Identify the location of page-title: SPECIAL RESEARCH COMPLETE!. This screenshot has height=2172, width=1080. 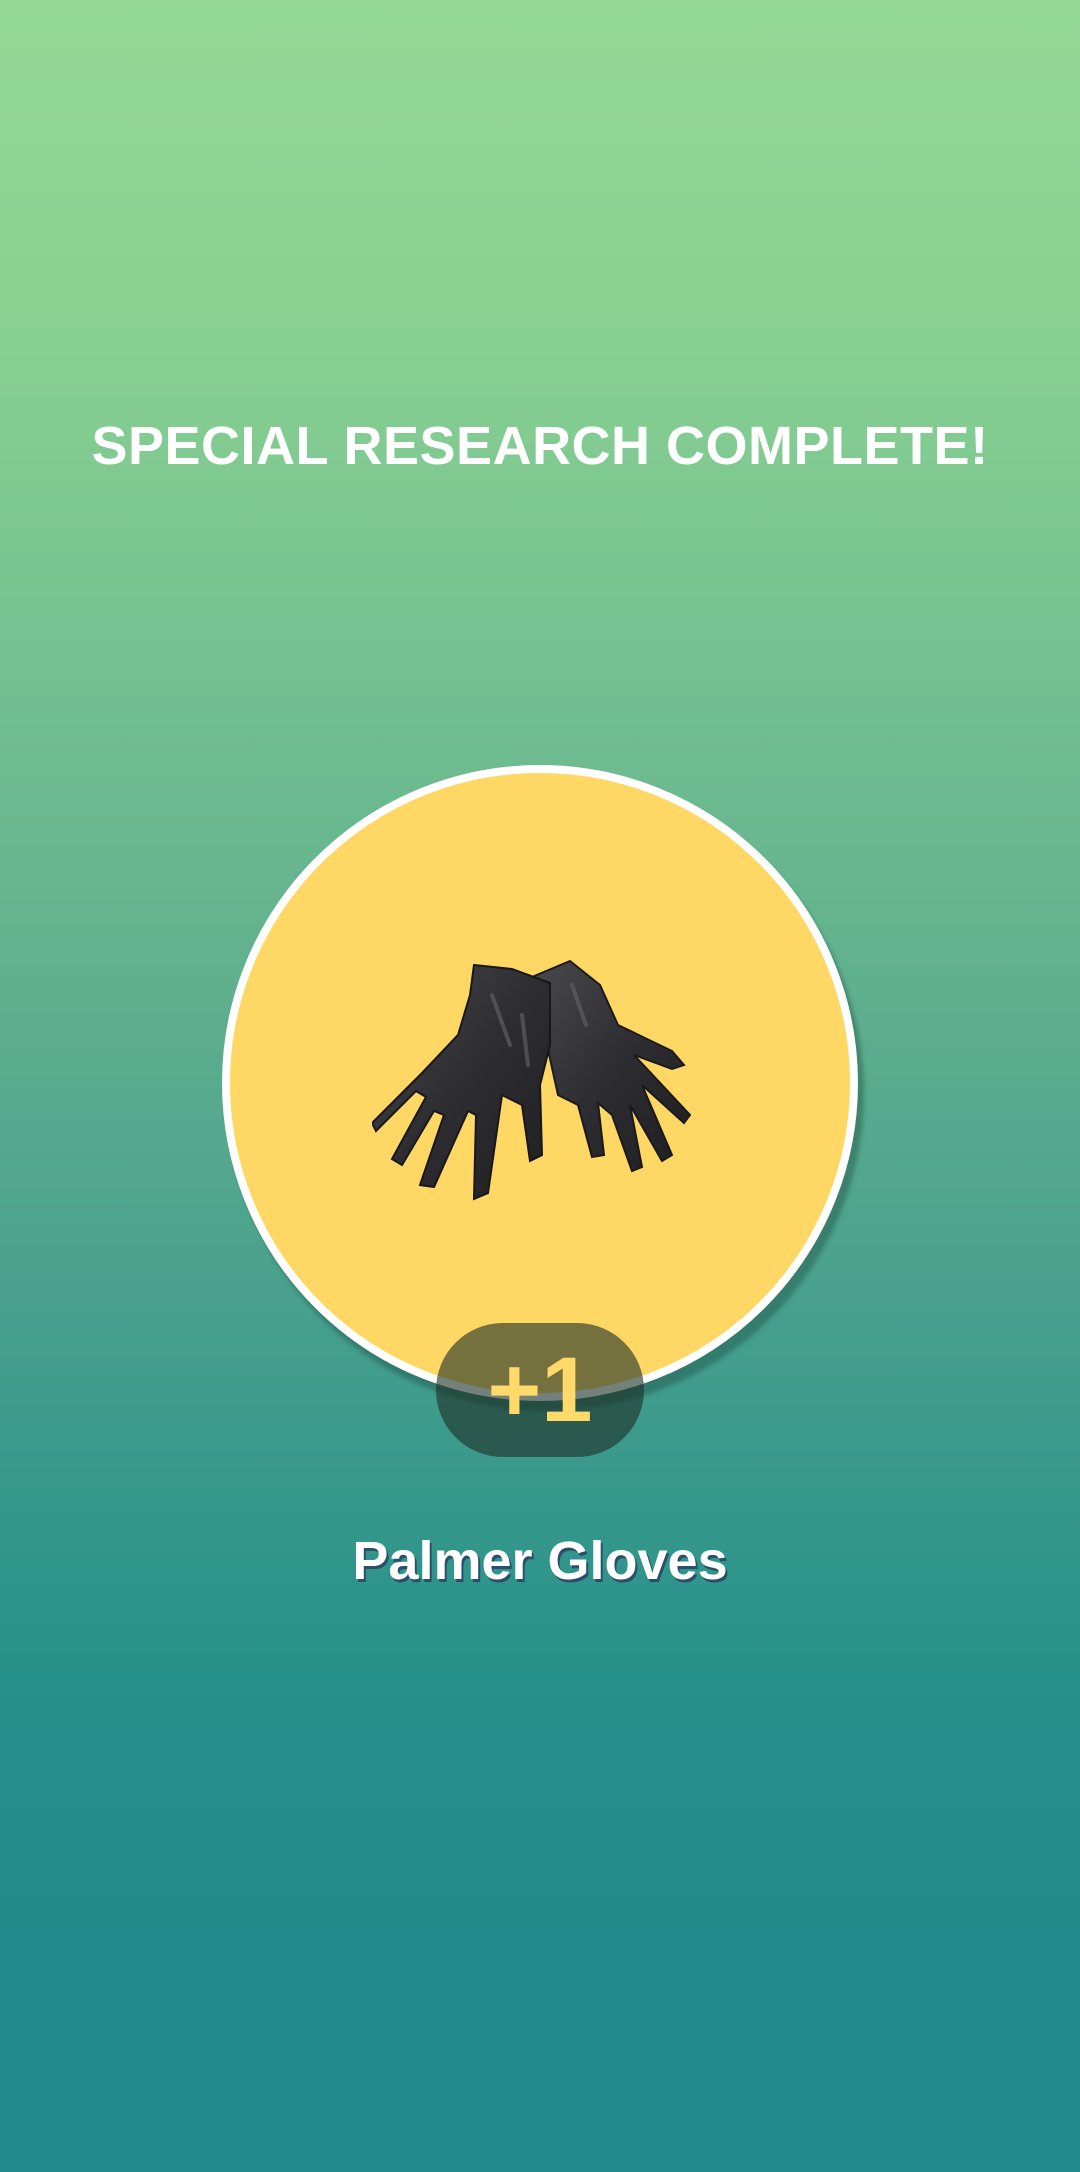
(540, 446).